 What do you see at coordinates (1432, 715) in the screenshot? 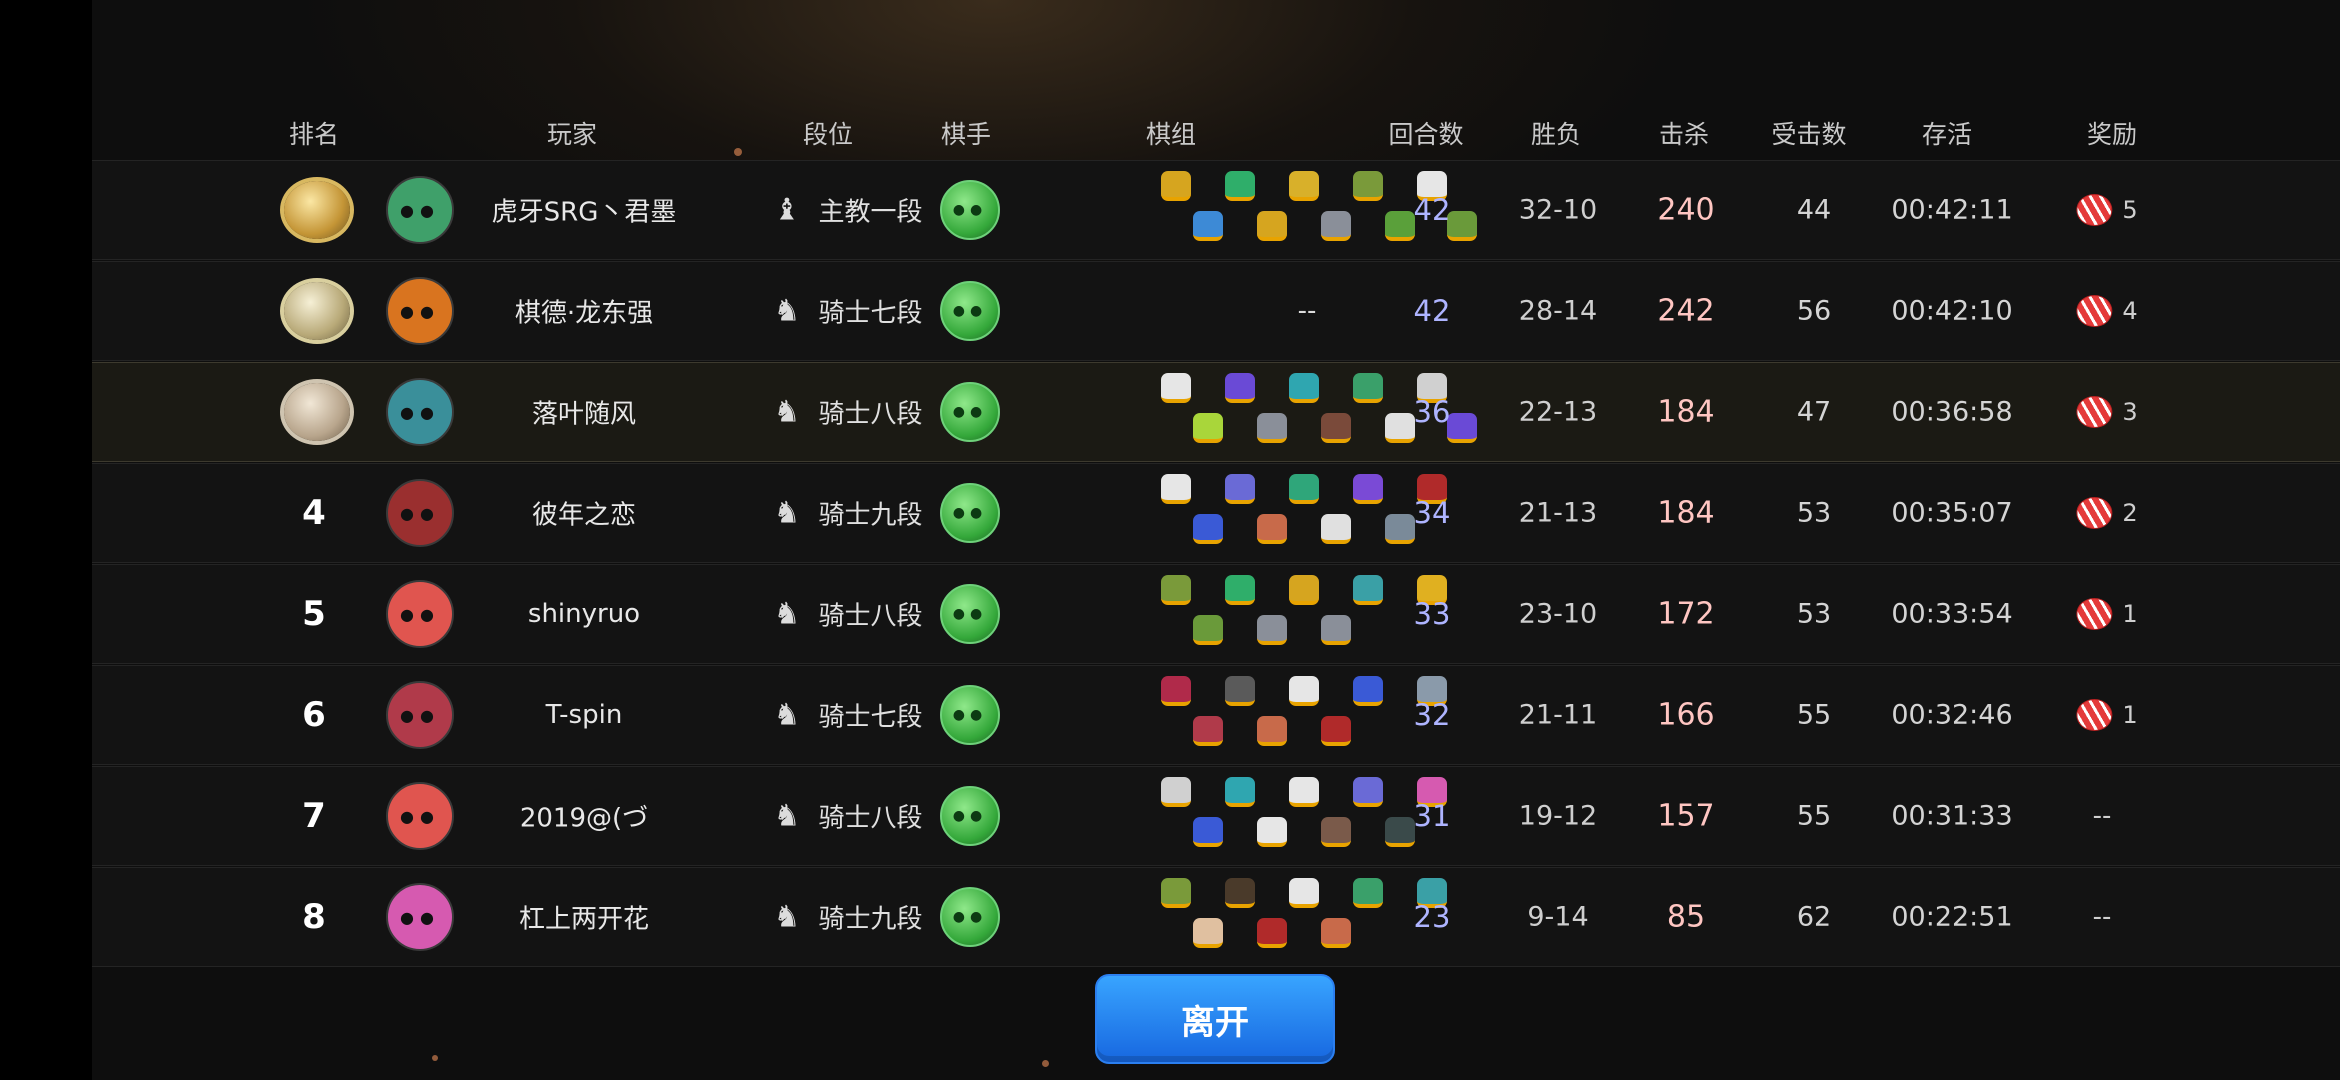
I see `rounds-value: 32` at bounding box center [1432, 715].